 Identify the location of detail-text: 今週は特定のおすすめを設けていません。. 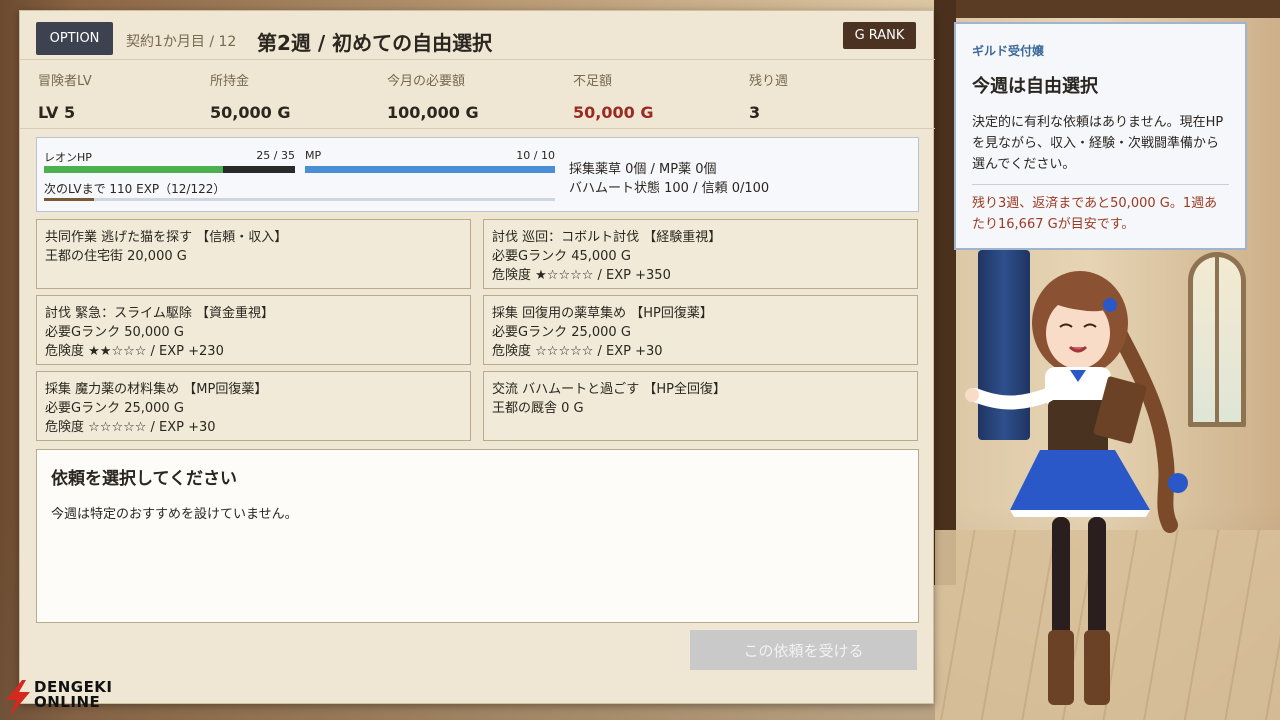
(174, 514).